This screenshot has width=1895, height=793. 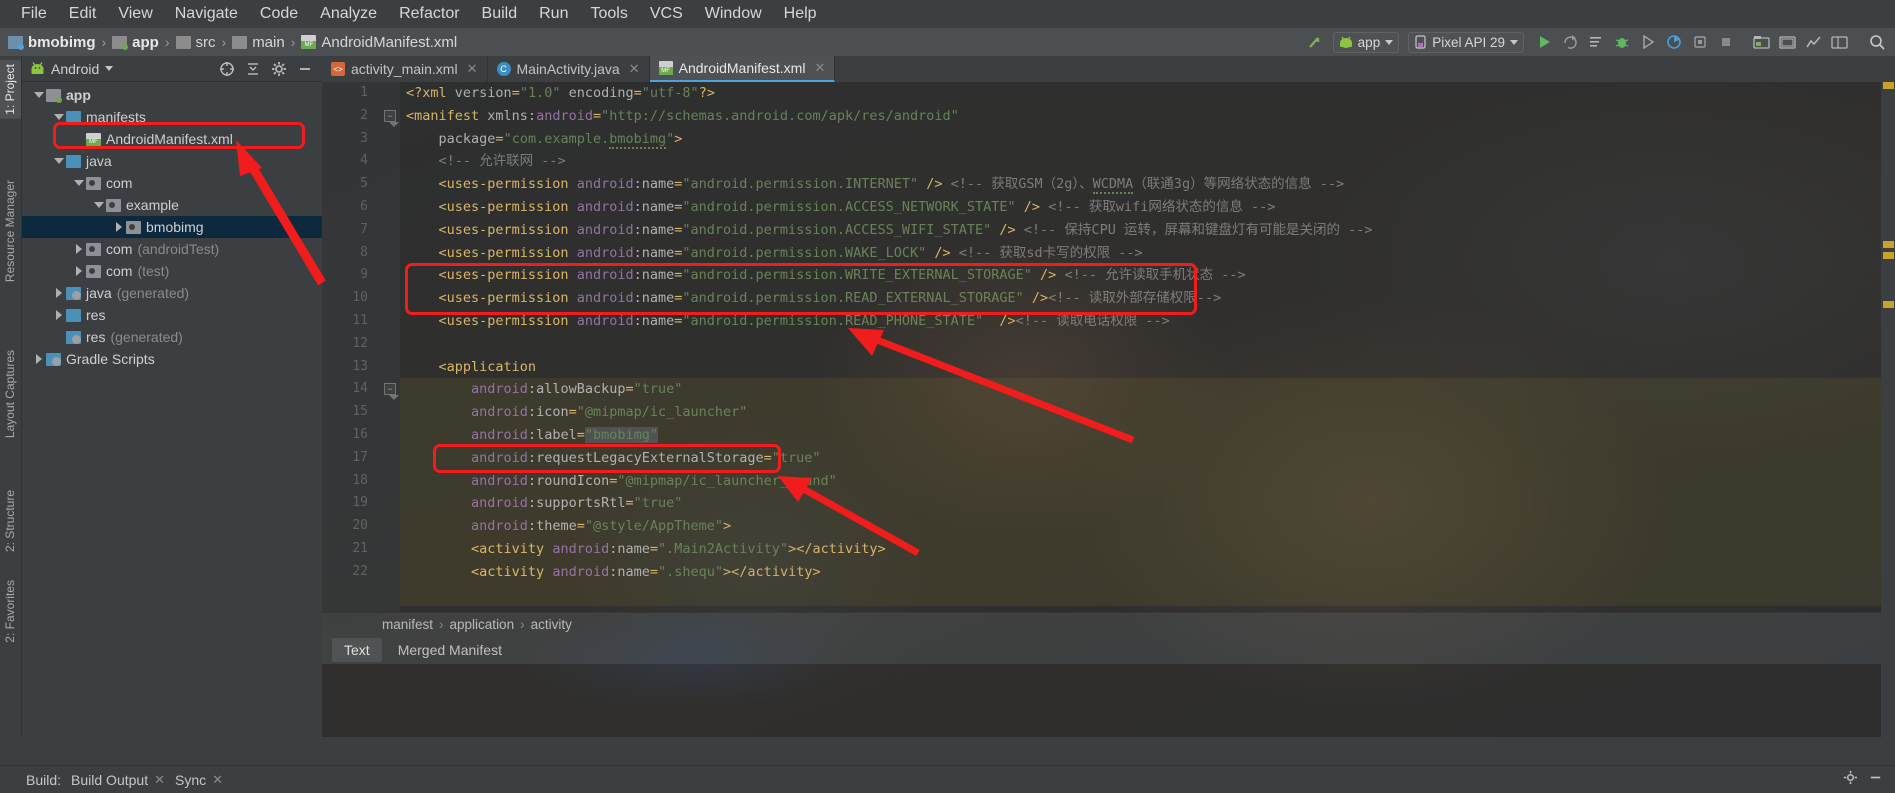 What do you see at coordinates (1725, 42) in the screenshot?
I see `stop-icon` at bounding box center [1725, 42].